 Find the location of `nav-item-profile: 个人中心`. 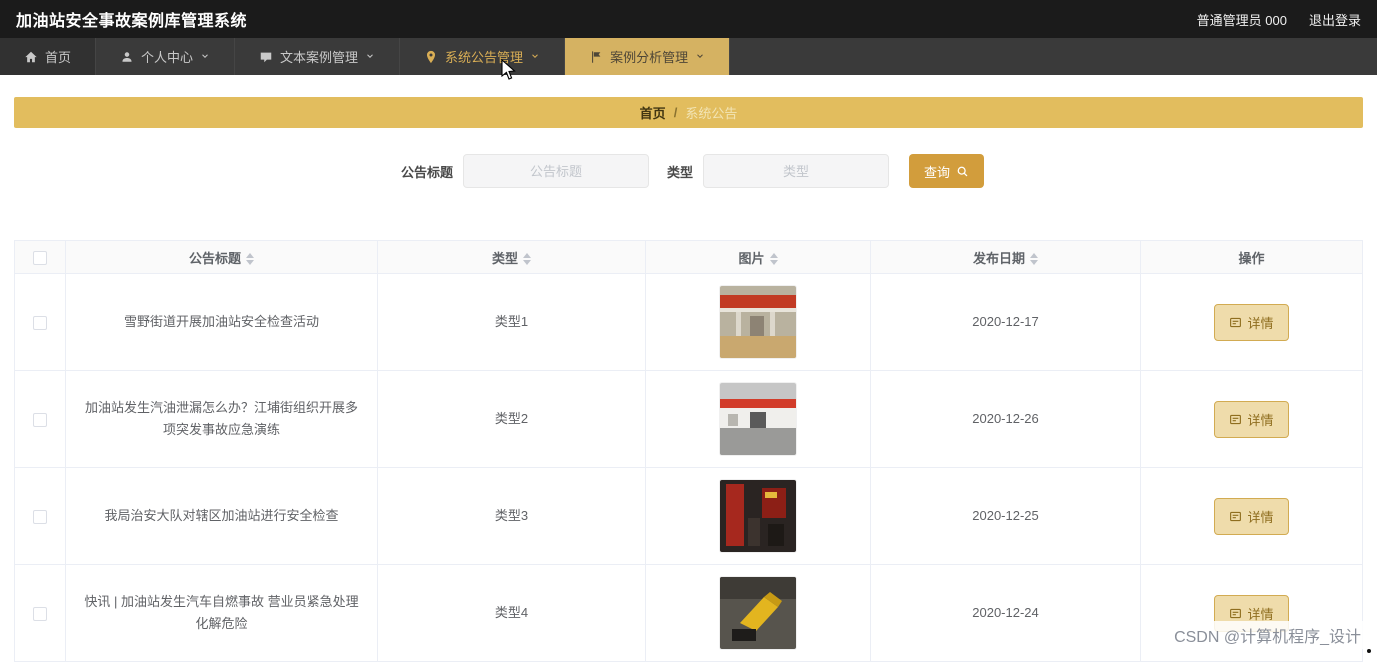

nav-item-profile: 个人中心 is located at coordinates (166, 56).